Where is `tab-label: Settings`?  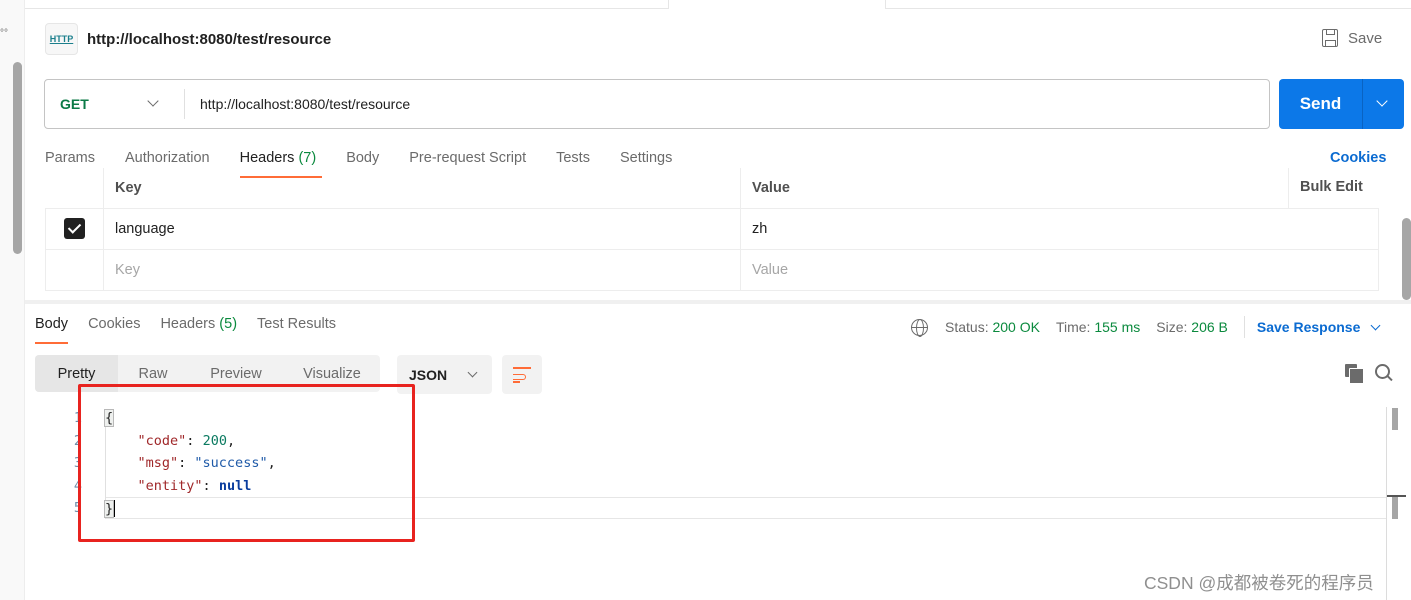
tab-label: Settings is located at coordinates (646, 158).